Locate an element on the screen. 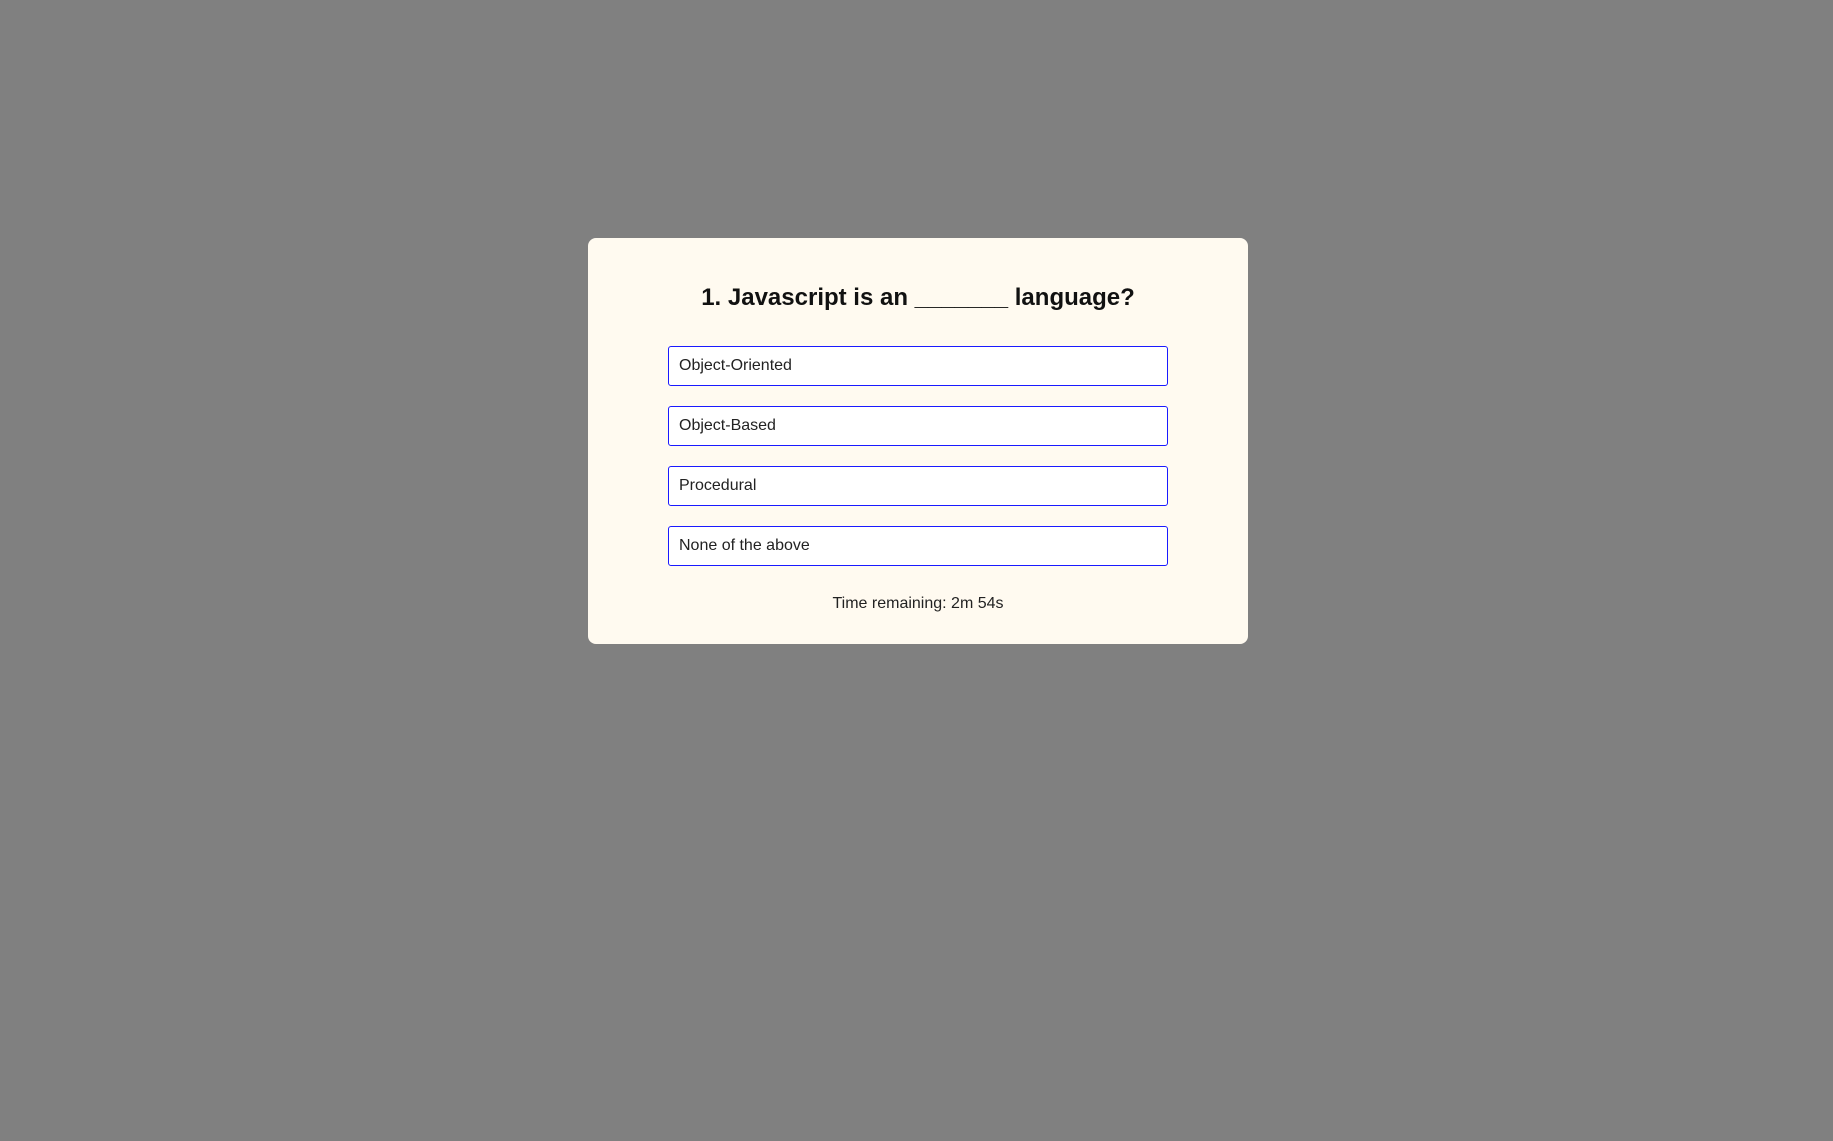 The height and width of the screenshot is (1141, 1833). question-title: 1. Javascript is an _______ language? is located at coordinates (918, 297).